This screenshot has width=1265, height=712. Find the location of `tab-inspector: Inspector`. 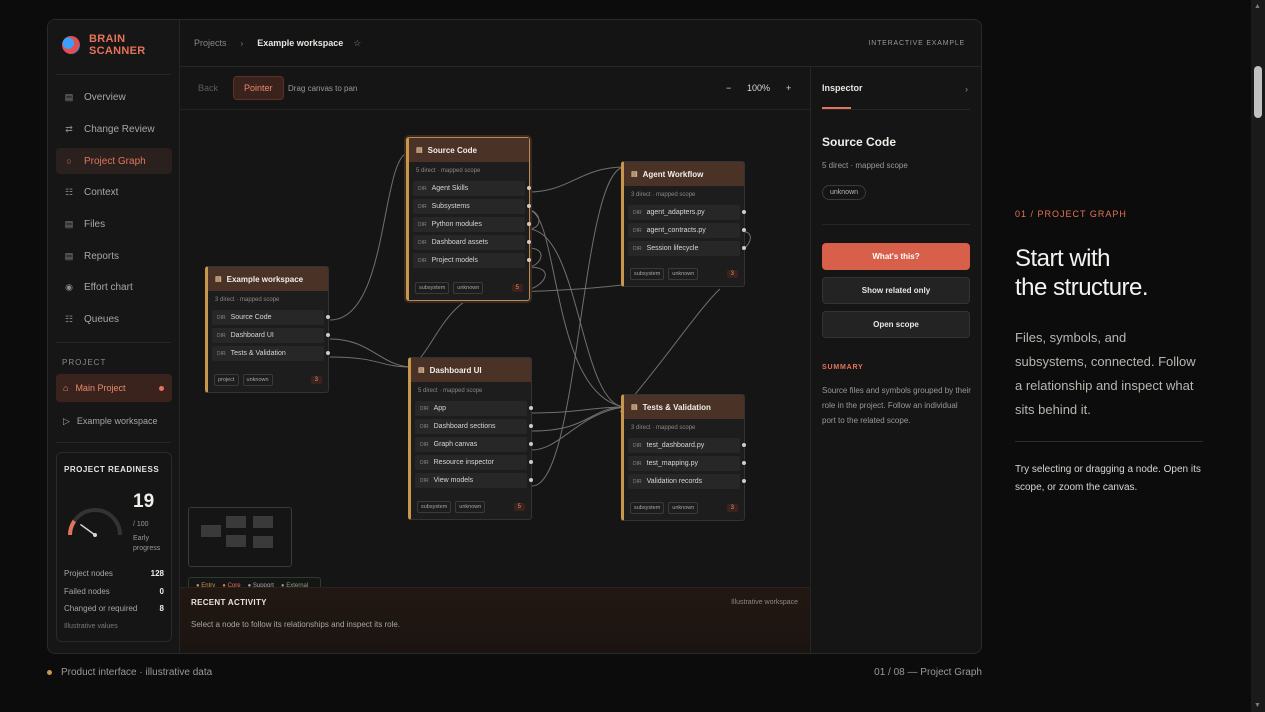

tab-inspector: Inspector is located at coordinates (842, 88).